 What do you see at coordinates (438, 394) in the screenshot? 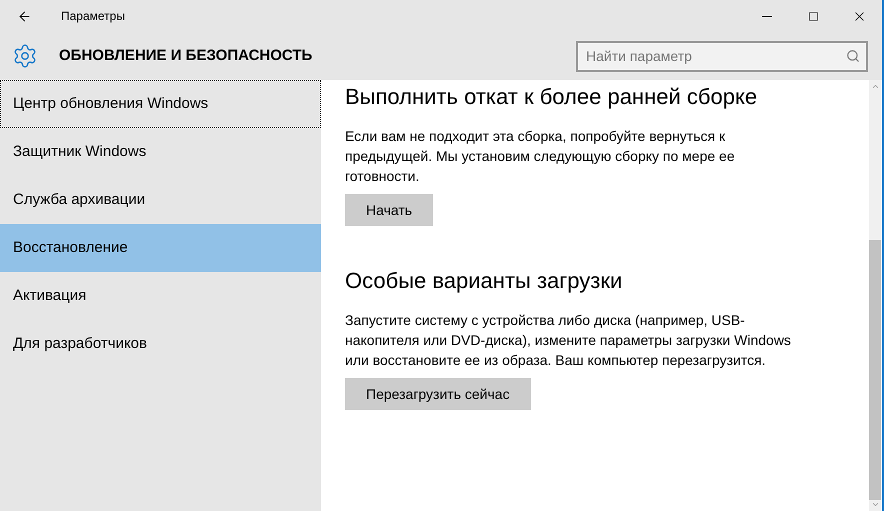
I see `section-button: Перезагрузить сейчас` at bounding box center [438, 394].